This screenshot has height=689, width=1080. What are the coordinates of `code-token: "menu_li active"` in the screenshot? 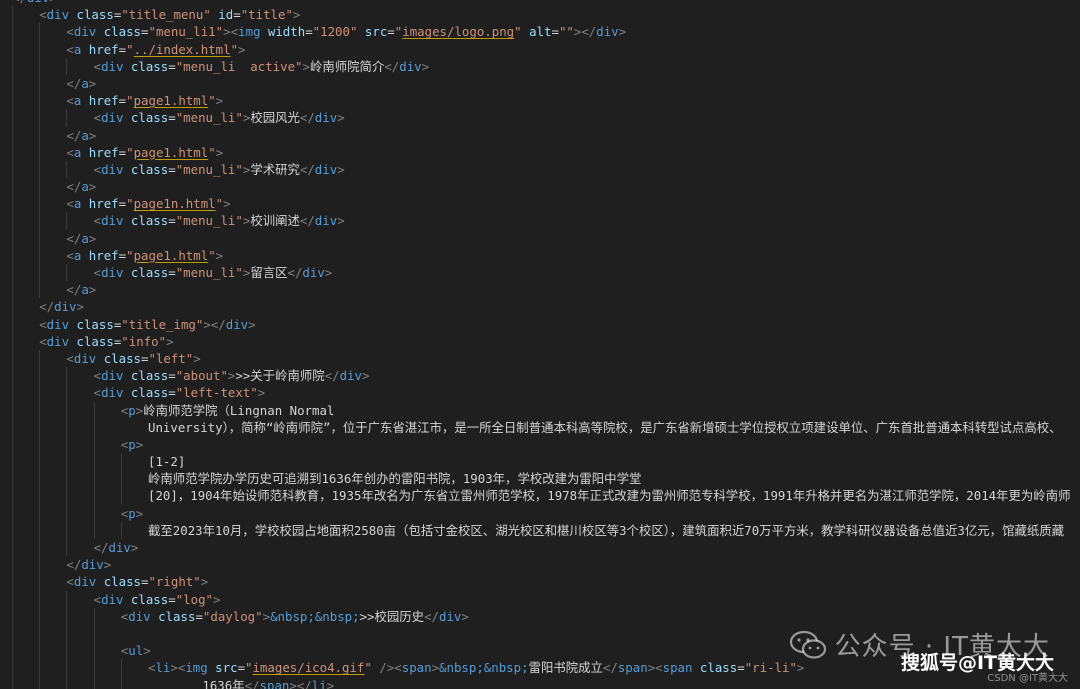 It's located at (239, 66).